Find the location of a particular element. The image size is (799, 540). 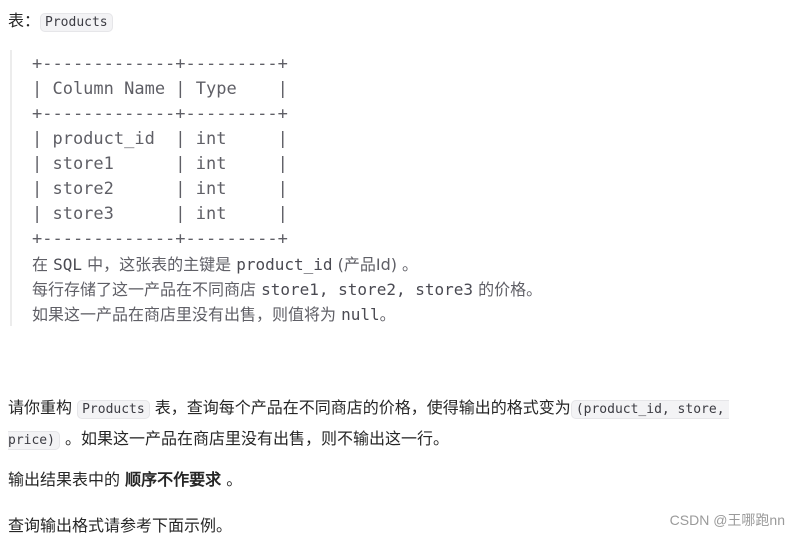

sql-text: SQL is located at coordinates (67, 264).